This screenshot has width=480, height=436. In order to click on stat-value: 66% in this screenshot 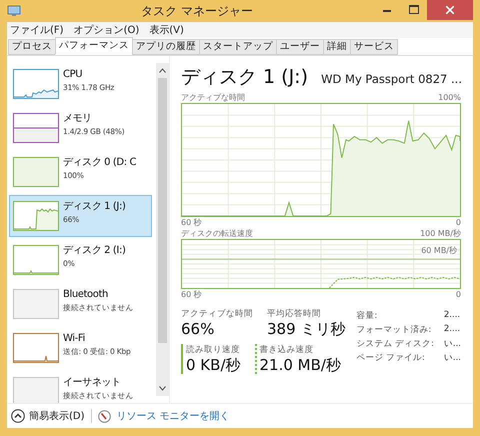, I will do `click(198, 329)`.